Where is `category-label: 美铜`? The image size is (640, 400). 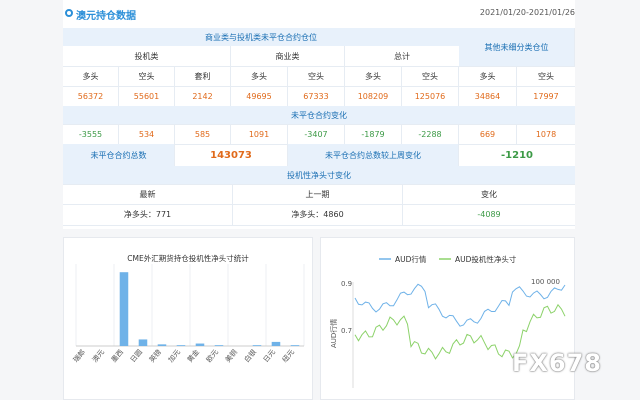
category-label: 美铜 is located at coordinates (231, 356).